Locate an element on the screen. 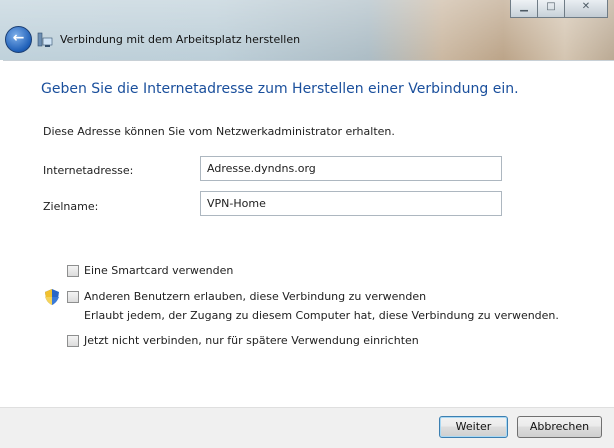 Image resolution: width=614 pixels, height=448 pixels. allow-others-checkbox is located at coordinates (73, 297).